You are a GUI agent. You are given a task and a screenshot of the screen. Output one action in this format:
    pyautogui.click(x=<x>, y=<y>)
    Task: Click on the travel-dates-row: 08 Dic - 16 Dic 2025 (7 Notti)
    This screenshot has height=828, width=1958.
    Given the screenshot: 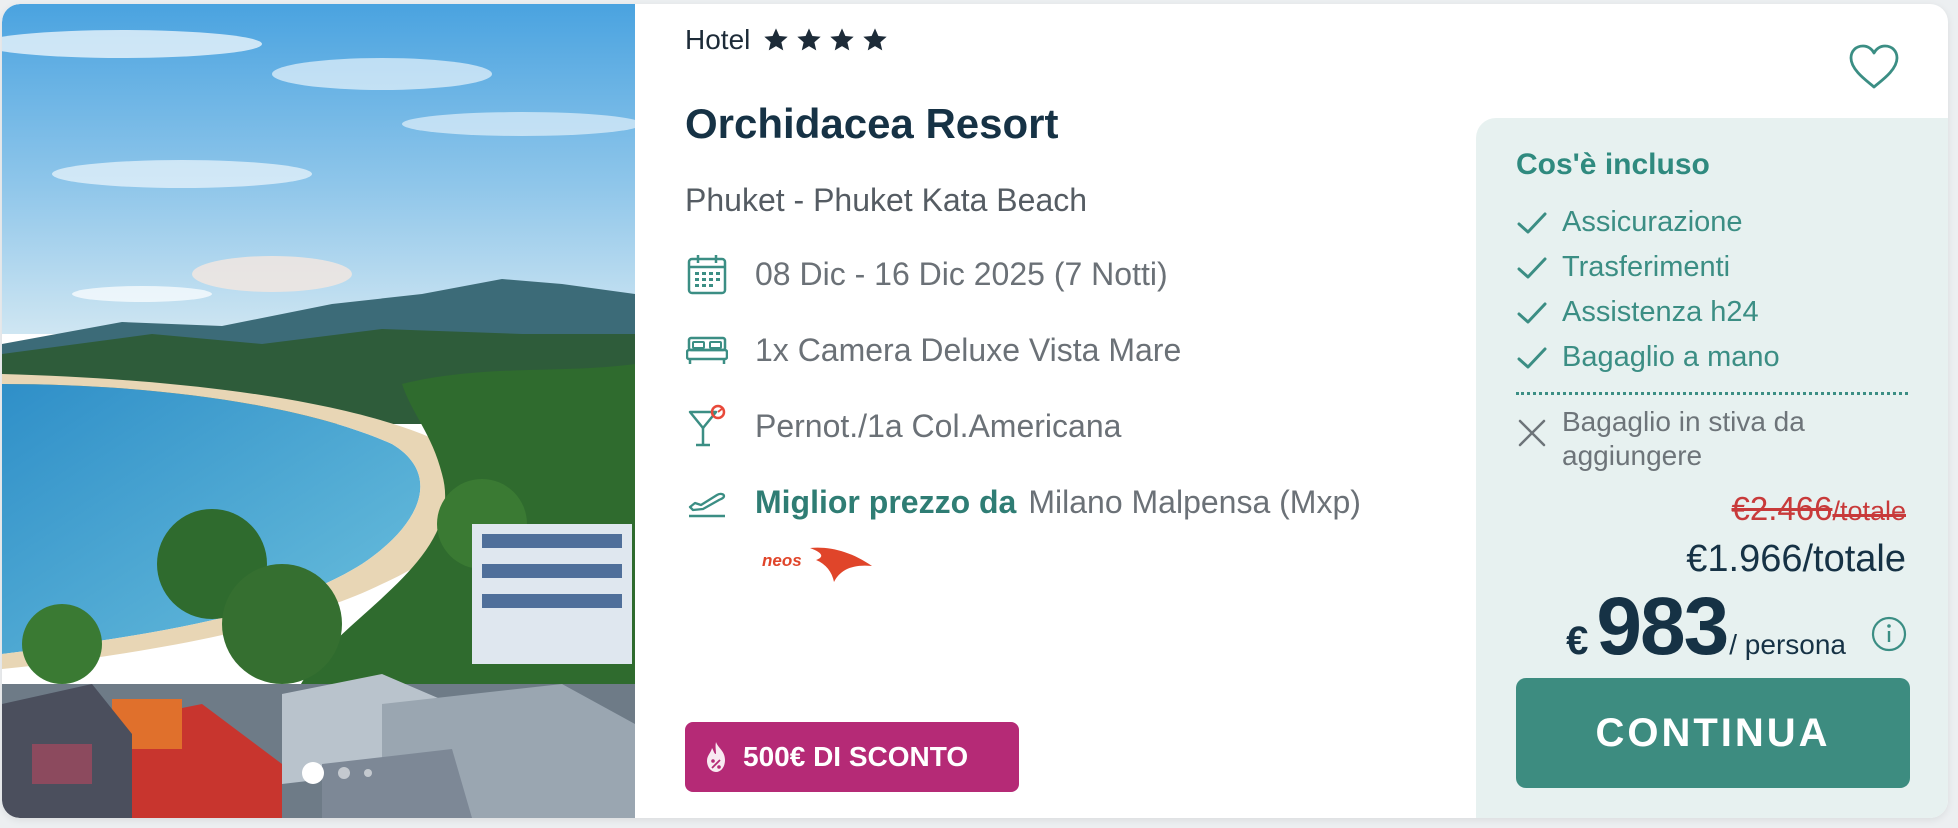 What is the action you would take?
    pyautogui.click(x=926, y=274)
    